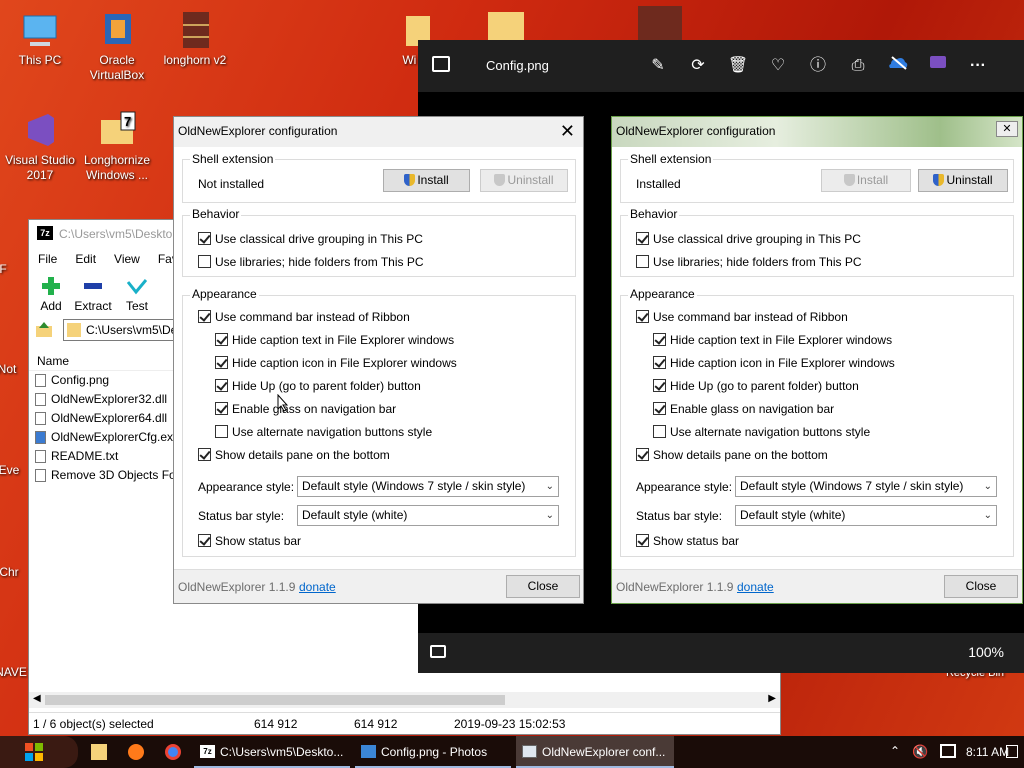 The height and width of the screenshot is (768, 1024). Describe the element at coordinates (376, 724) in the screenshot. I see `status-packed: 614 912` at that location.